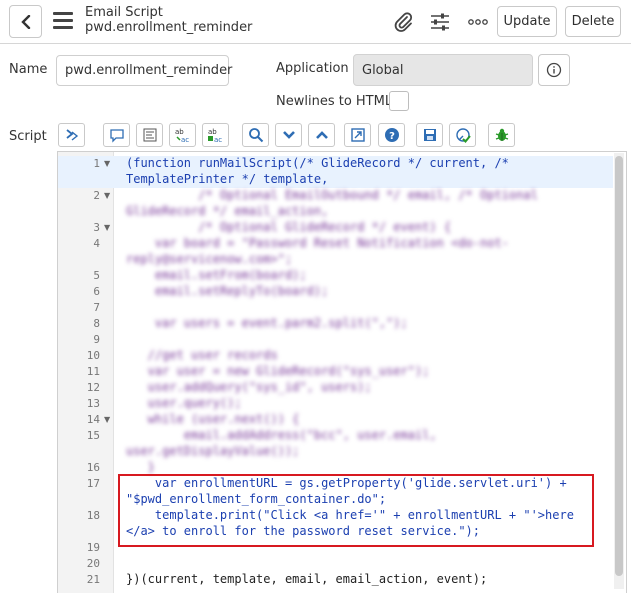  I want to click on name-label: Name, so click(28, 69).